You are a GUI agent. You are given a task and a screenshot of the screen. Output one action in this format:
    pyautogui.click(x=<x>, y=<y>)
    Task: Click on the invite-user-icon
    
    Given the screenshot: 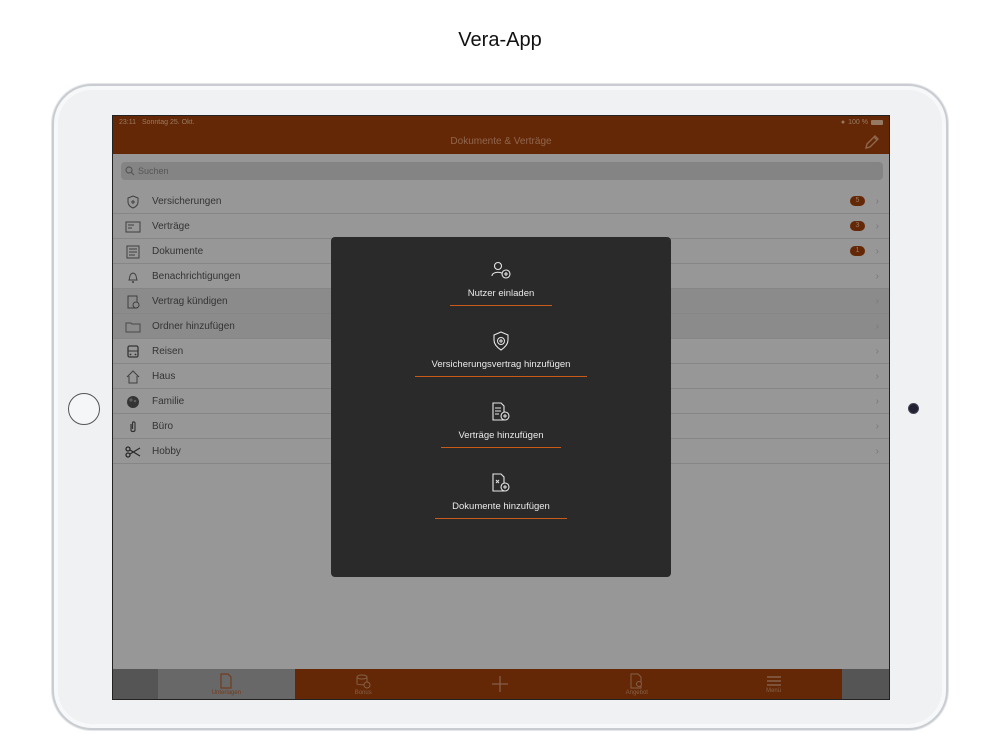 What is the action you would take?
    pyautogui.click(x=501, y=270)
    